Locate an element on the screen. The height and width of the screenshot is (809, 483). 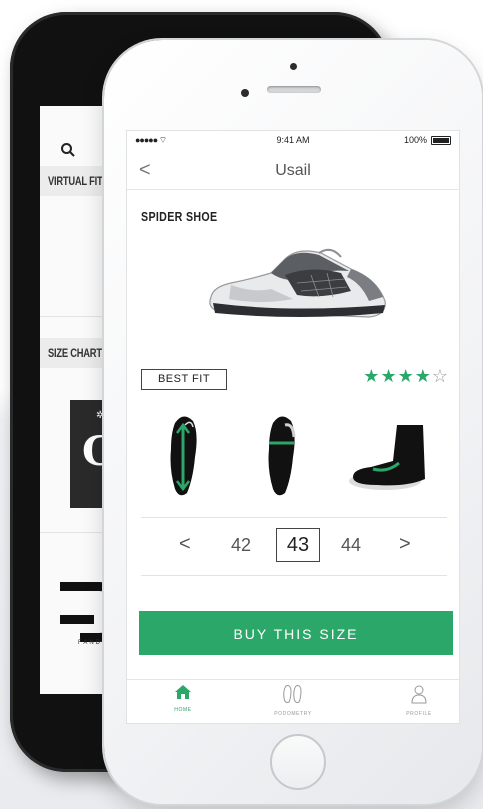
profile-icon is located at coordinates (419, 694).